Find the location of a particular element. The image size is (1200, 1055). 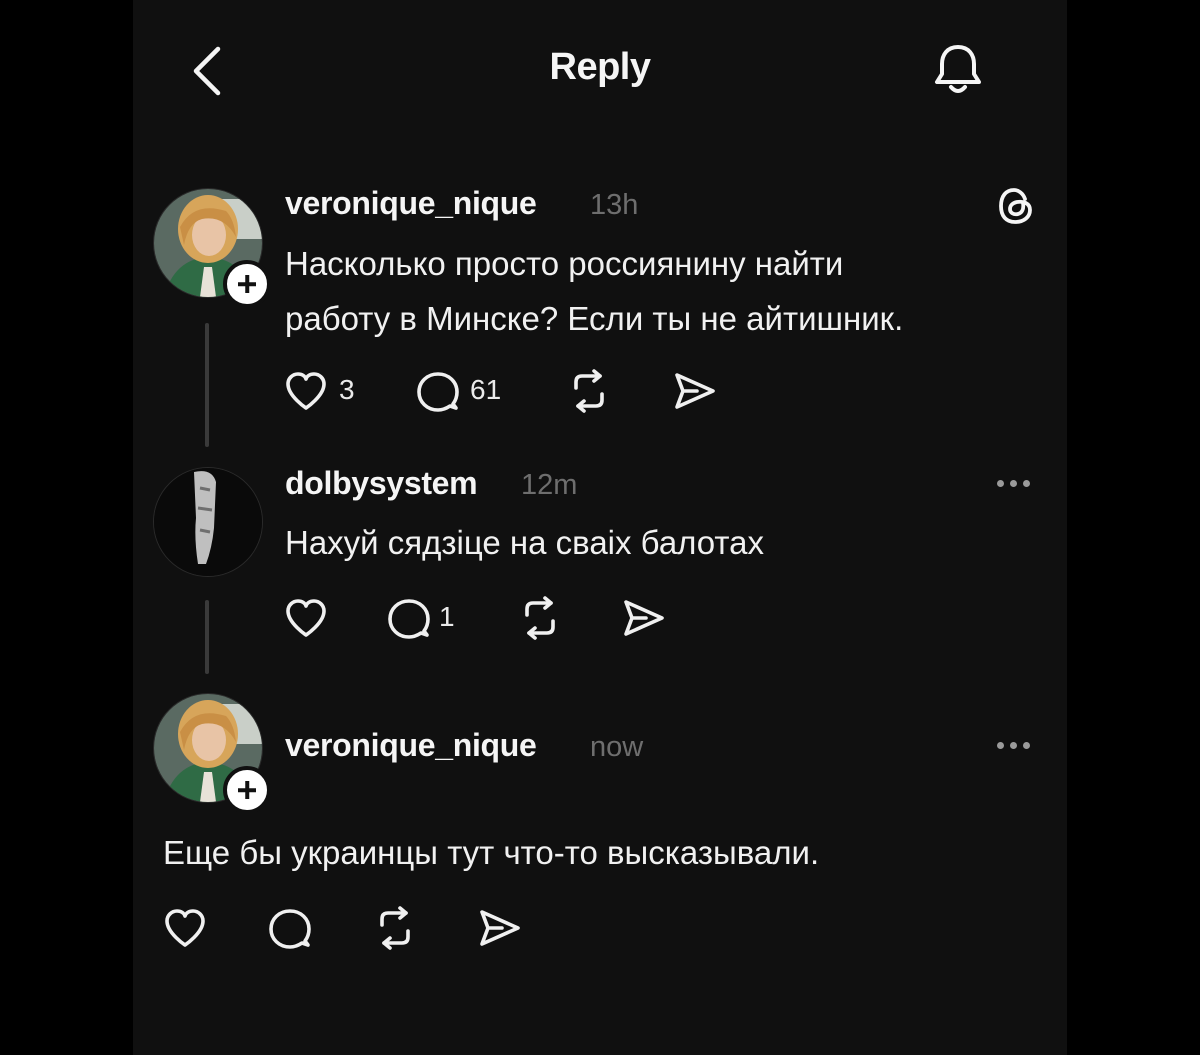

reply-count: 1 is located at coordinates (447, 616).